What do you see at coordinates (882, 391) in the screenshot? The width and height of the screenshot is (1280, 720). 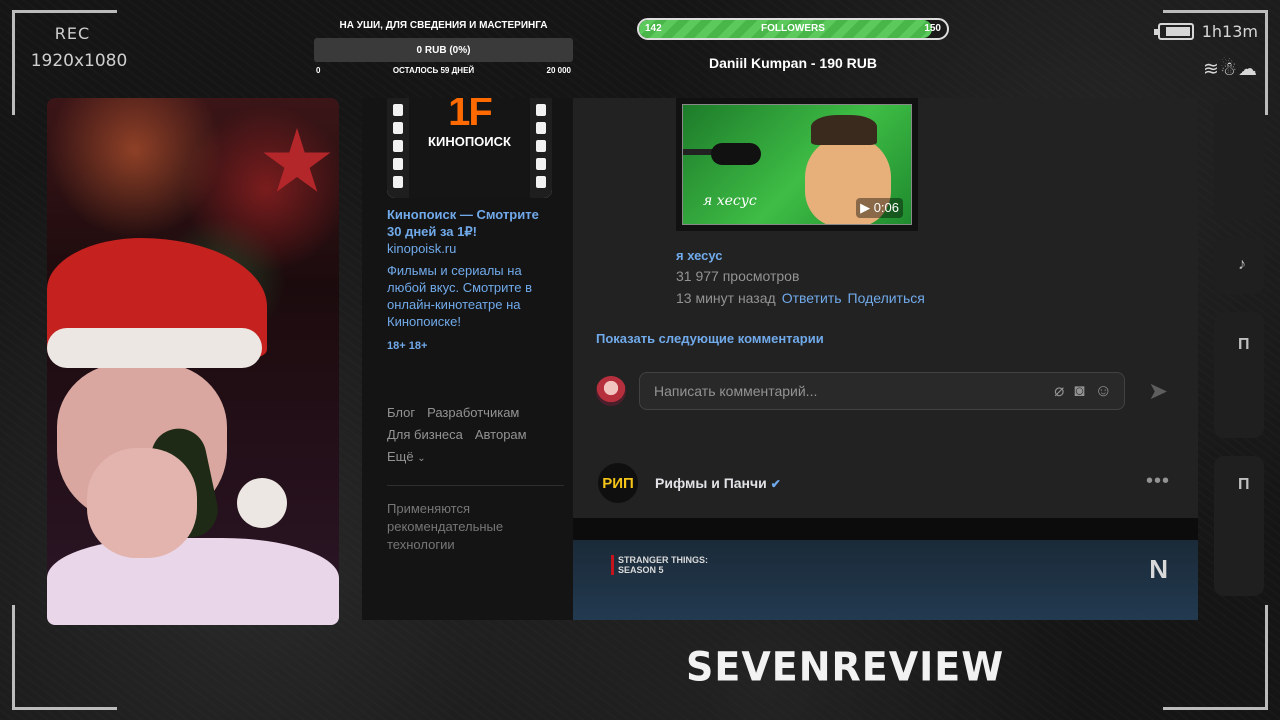 I see `comment-input: Написать комментарий... ⌀ ◙ ☺` at bounding box center [882, 391].